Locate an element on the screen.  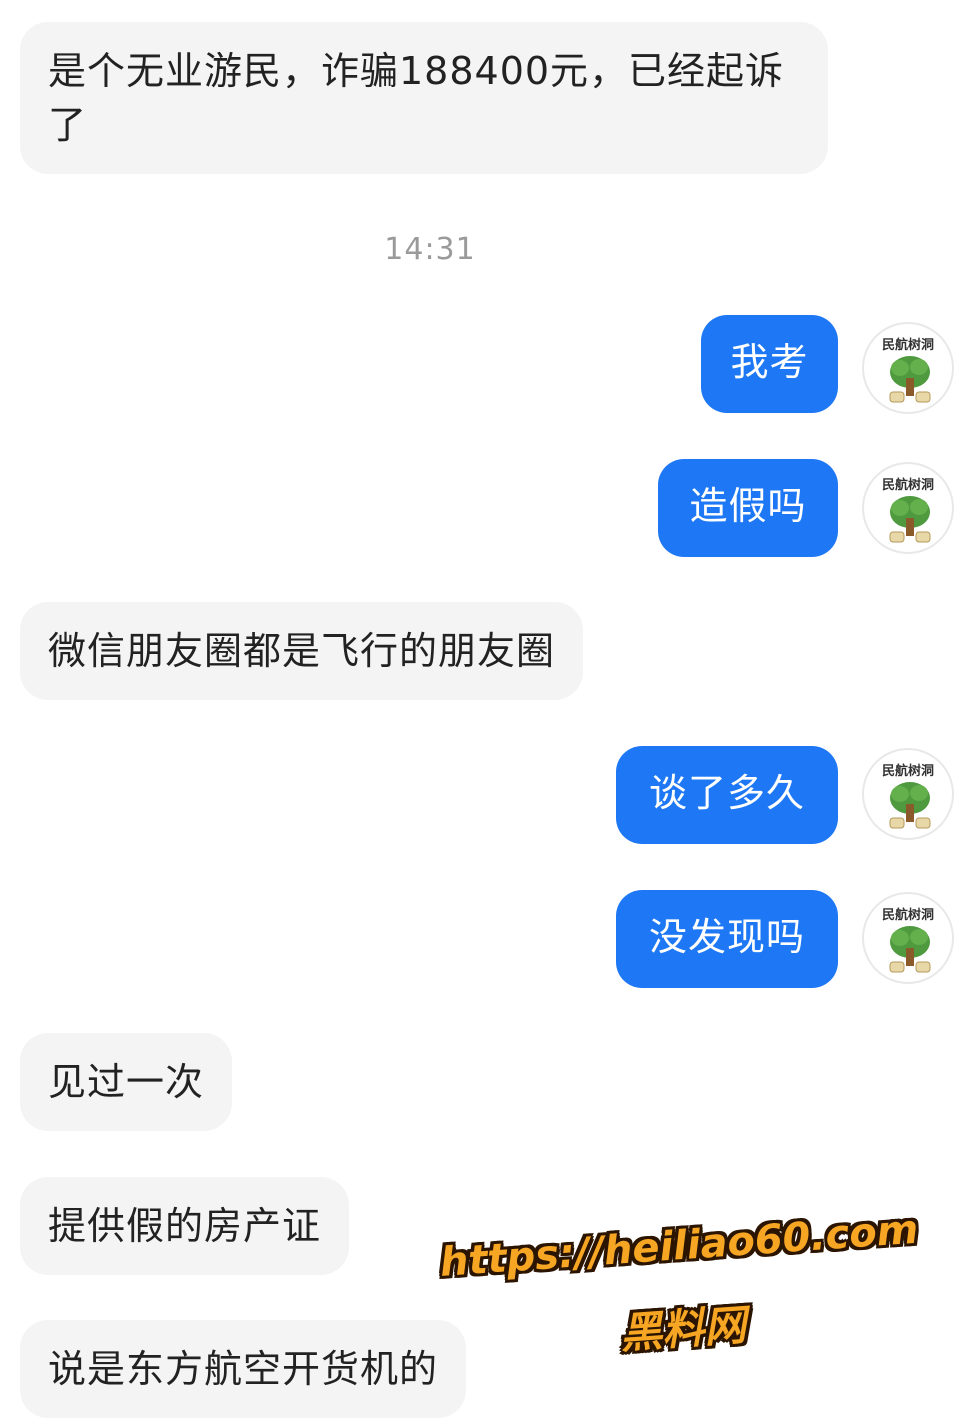
message-text: 造假吗 is located at coordinates (748, 506).